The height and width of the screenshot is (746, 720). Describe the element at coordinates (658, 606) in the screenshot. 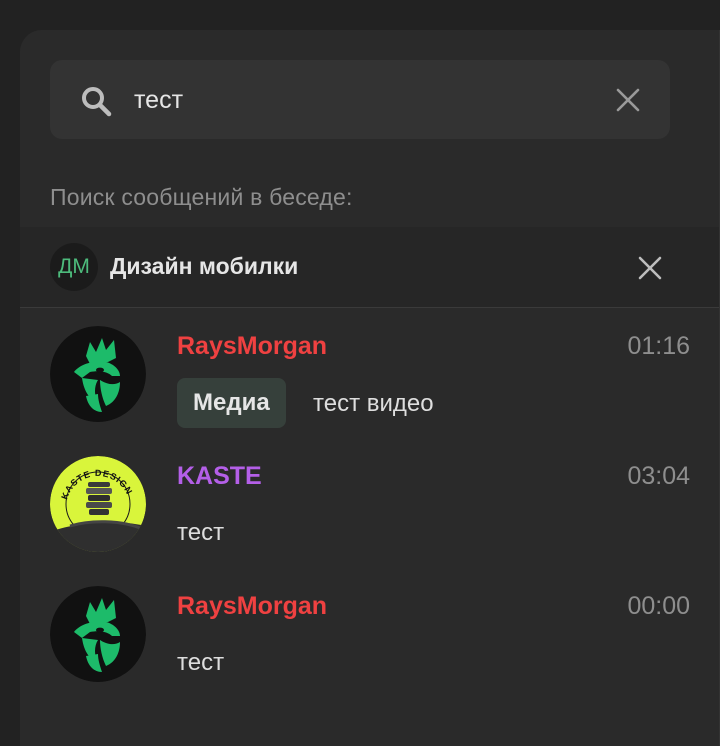

I see `message-time: 00:00` at that location.